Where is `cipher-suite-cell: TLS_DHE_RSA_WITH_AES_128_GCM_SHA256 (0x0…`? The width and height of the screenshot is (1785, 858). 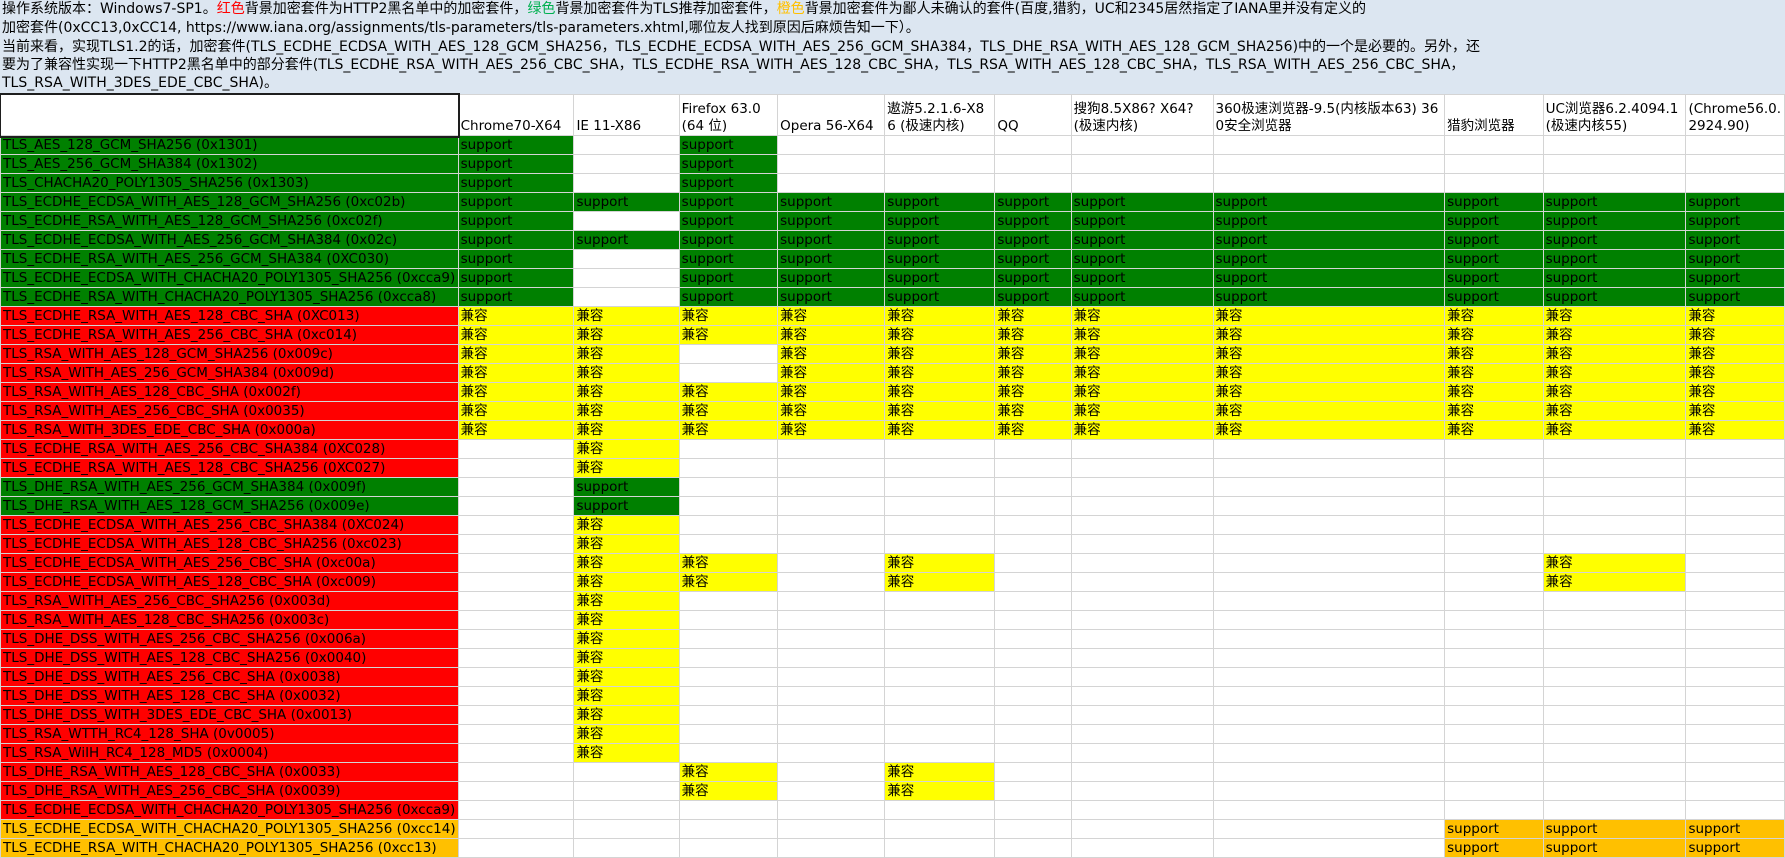
cipher-suite-cell: TLS_DHE_RSA_WITH_AES_128_GCM_SHA256 (0x0… is located at coordinates (229, 506).